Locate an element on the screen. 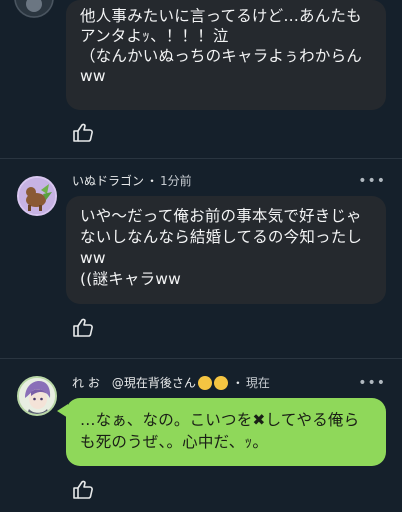 The image size is (402, 512). username: れ お is located at coordinates (86, 382).